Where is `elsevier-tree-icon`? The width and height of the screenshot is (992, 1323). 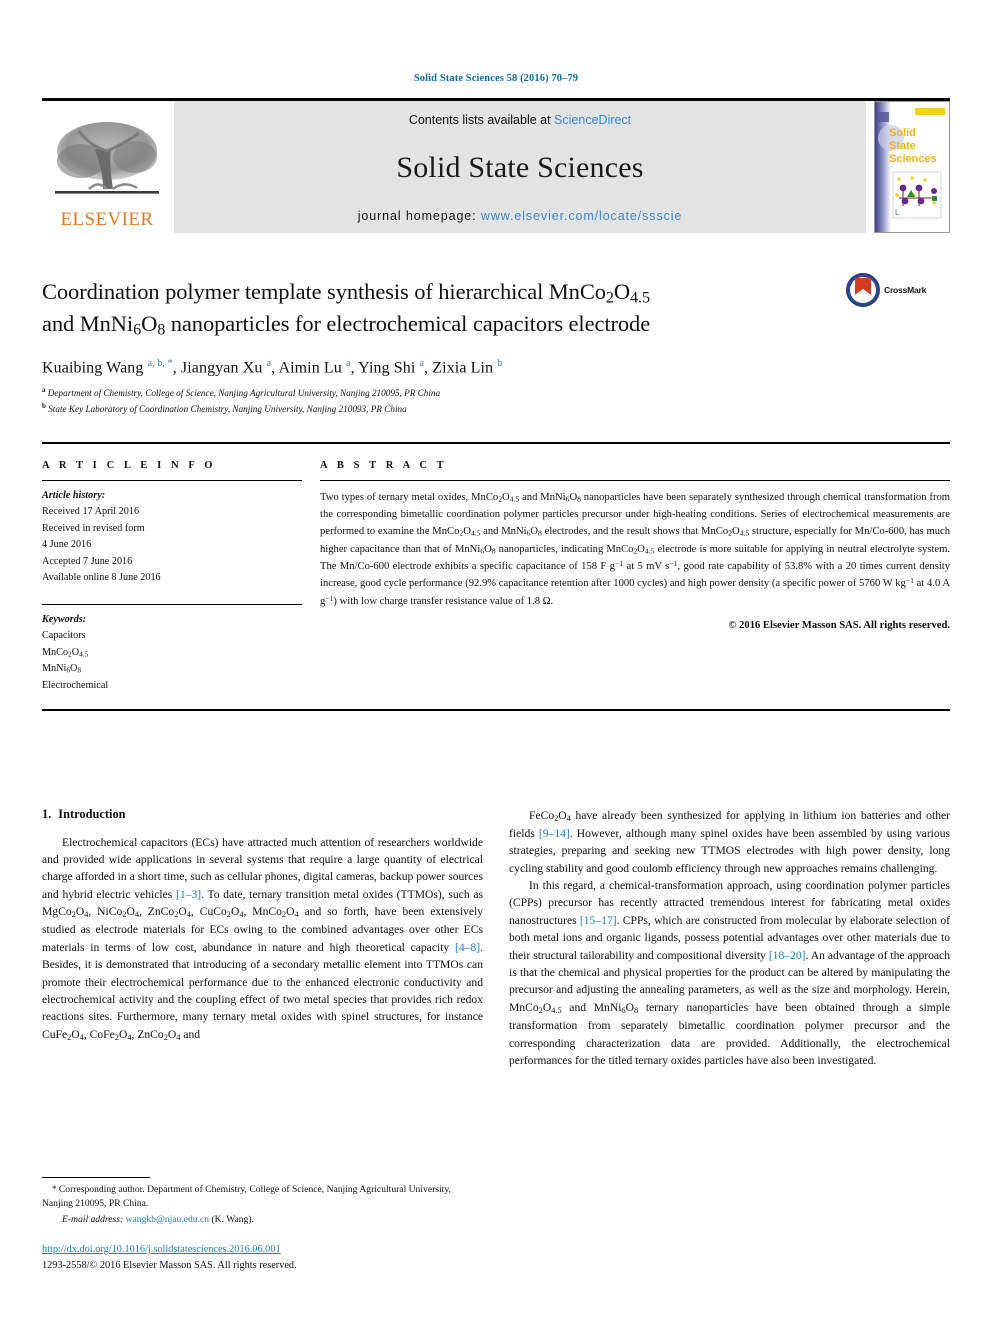 elsevier-tree-icon is located at coordinates (107, 158).